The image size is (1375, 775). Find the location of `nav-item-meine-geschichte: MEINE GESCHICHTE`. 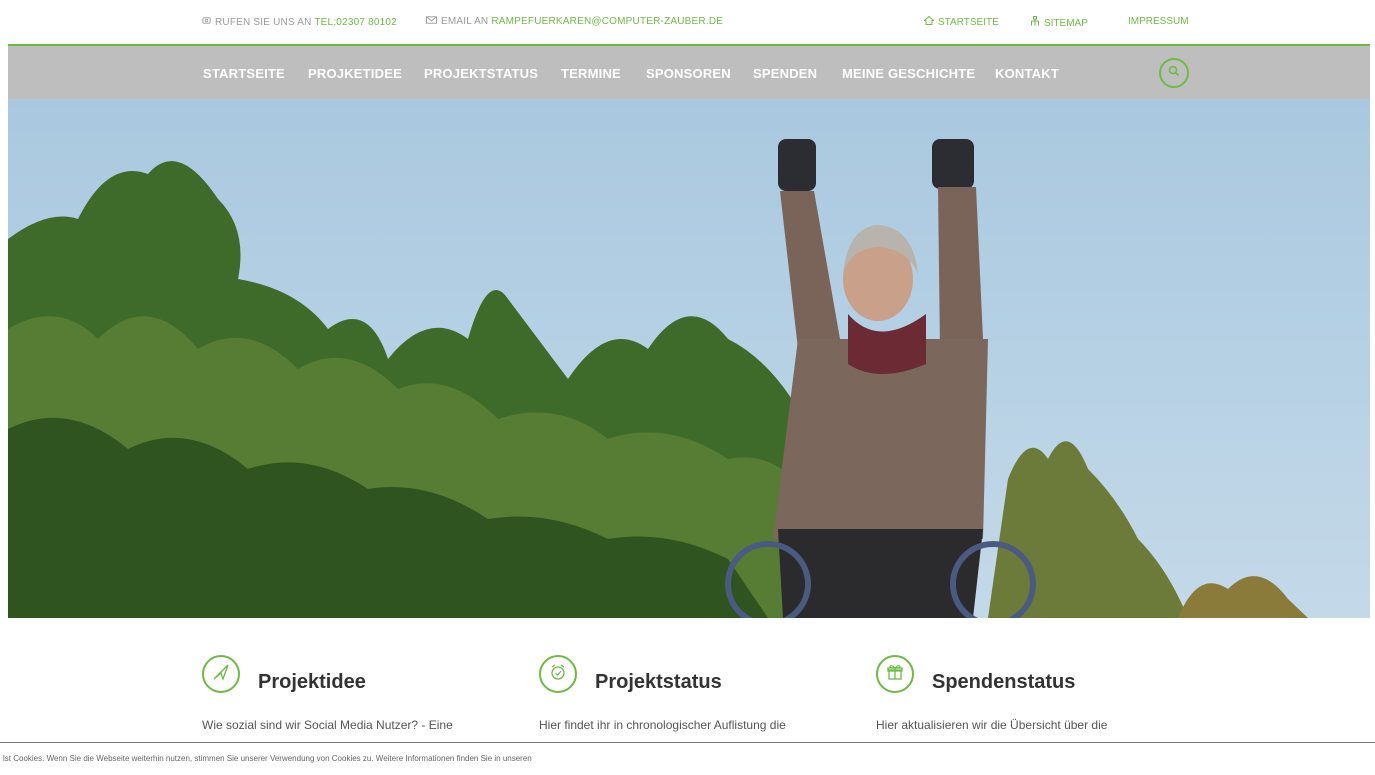

nav-item-meine-geschichte: MEINE GESCHICHTE is located at coordinates (908, 73).